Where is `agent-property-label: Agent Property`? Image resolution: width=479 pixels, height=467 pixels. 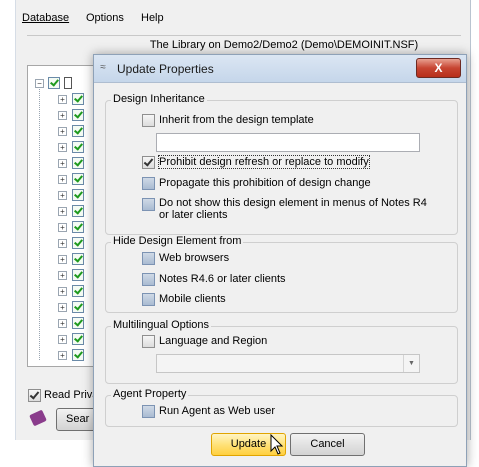 agent-property-label: Agent Property is located at coordinates (150, 394).